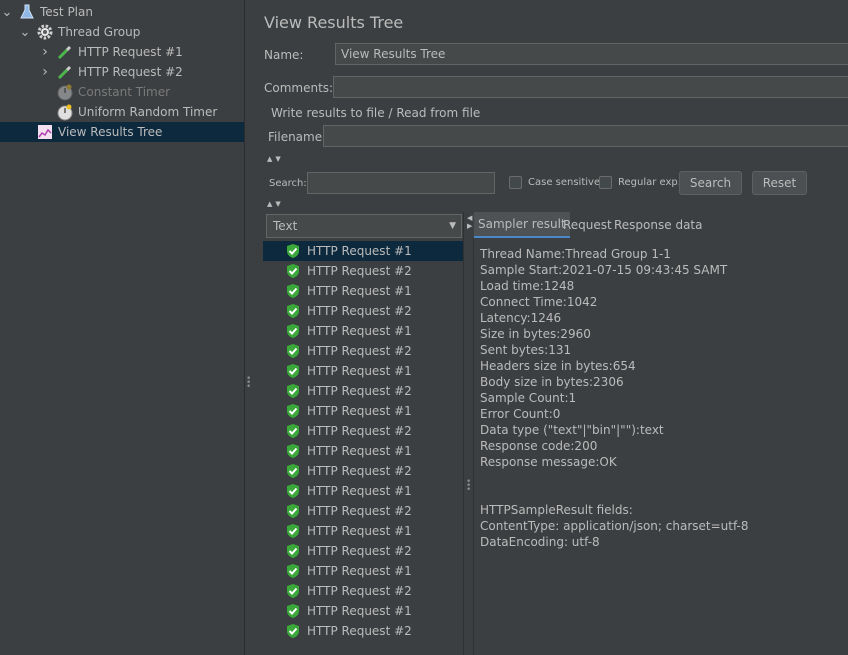 The image size is (848, 655). What do you see at coordinates (248, 383) in the screenshot?
I see `splitter-handle: • • •` at bounding box center [248, 383].